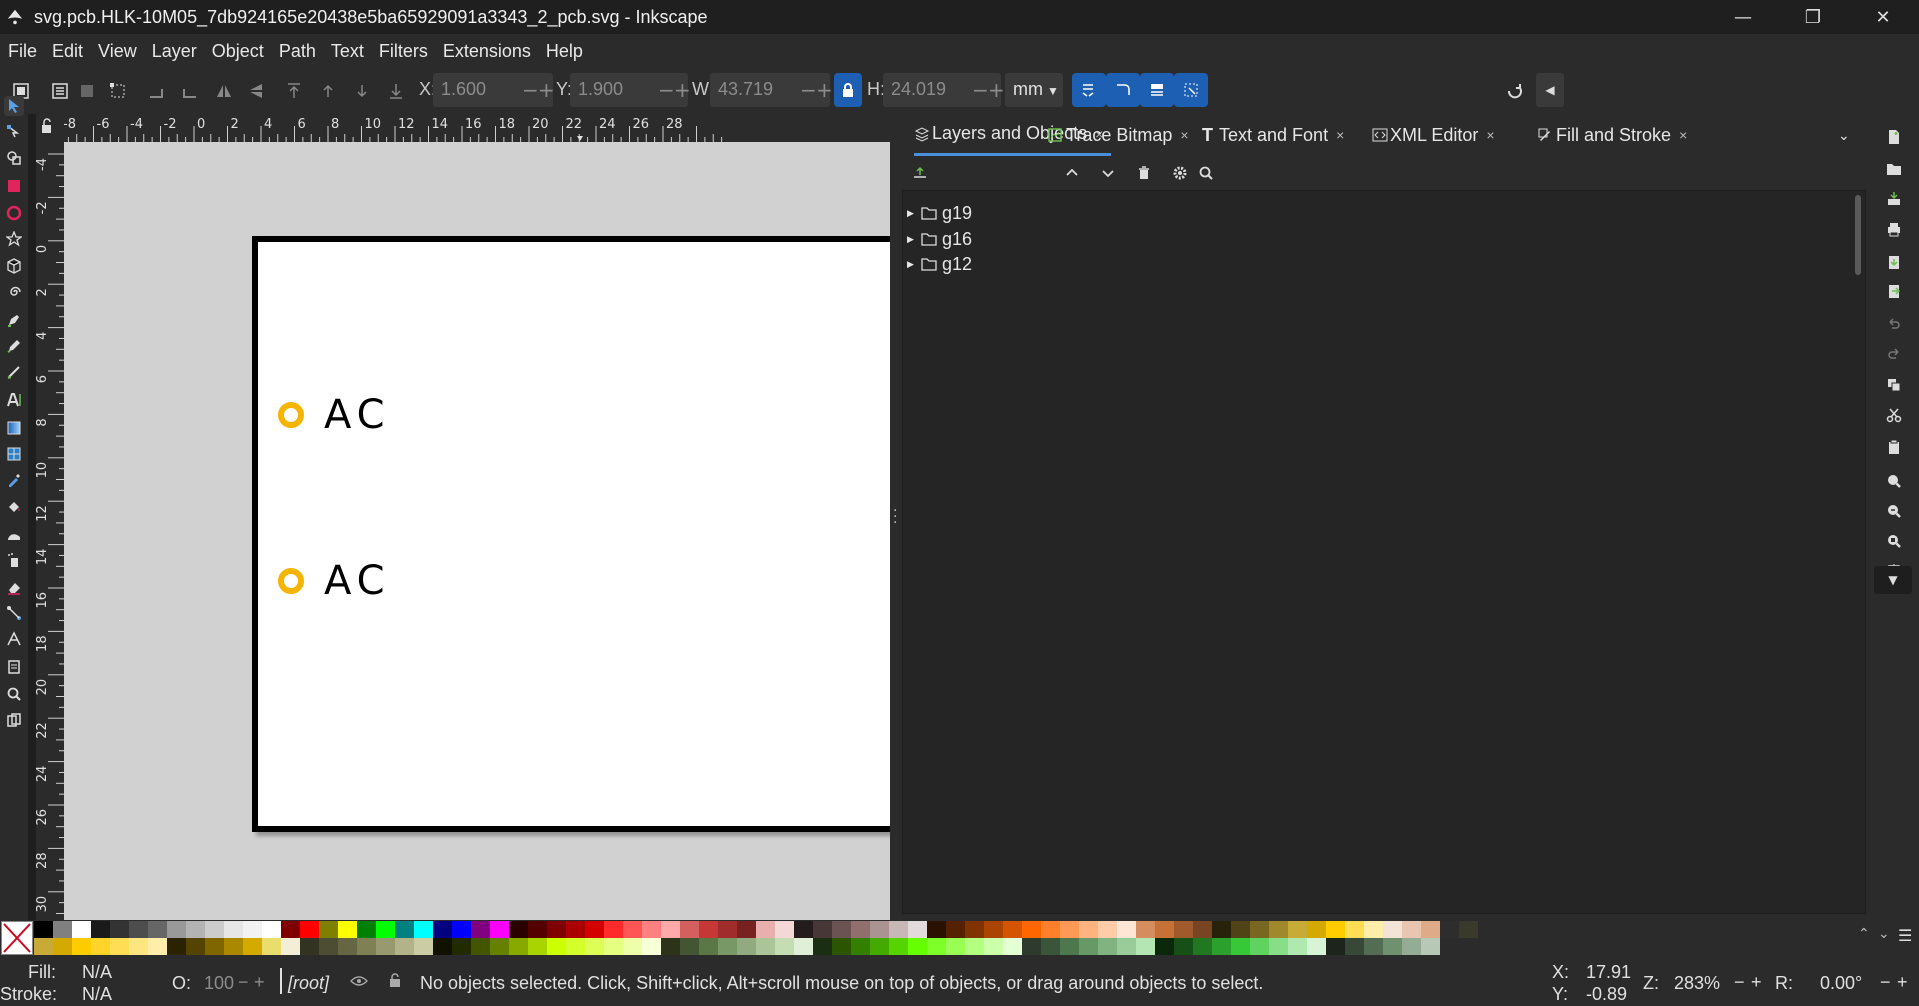 The height and width of the screenshot is (1006, 1919). I want to click on save-button, so click(1894, 199).